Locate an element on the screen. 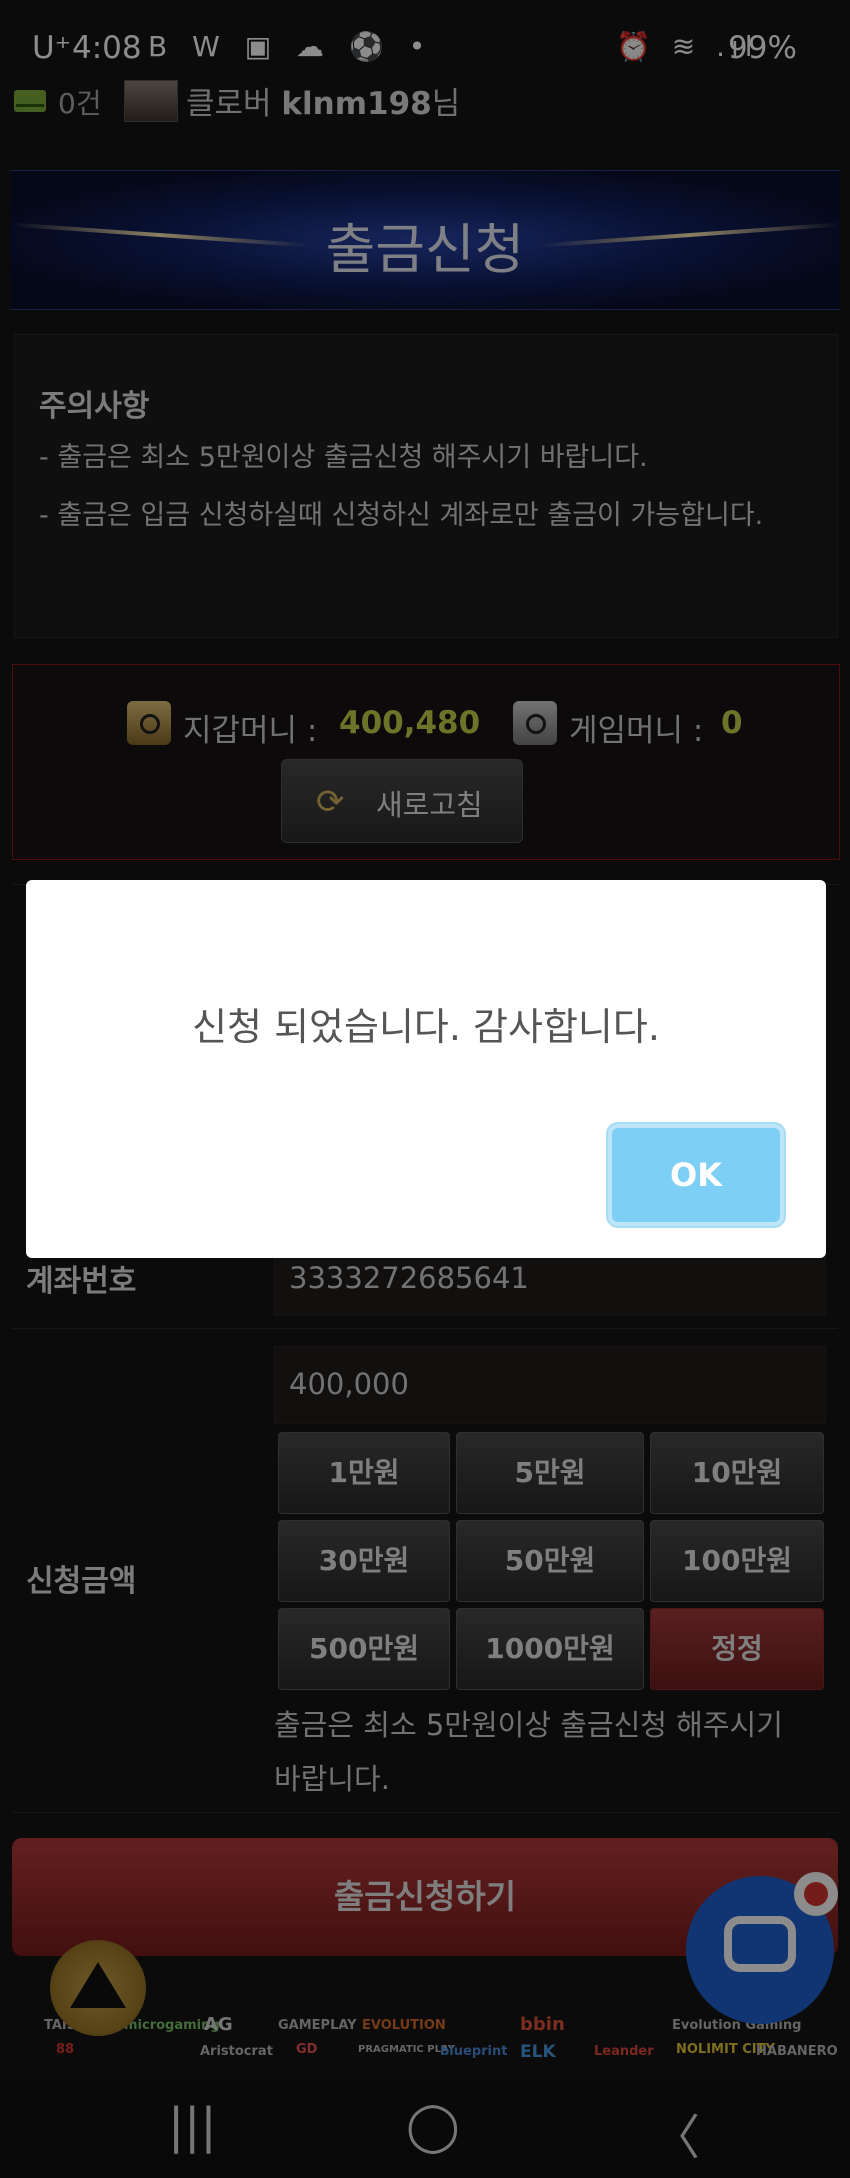 The width and height of the screenshot is (850, 2178). ok-button: OK is located at coordinates (696, 1175).